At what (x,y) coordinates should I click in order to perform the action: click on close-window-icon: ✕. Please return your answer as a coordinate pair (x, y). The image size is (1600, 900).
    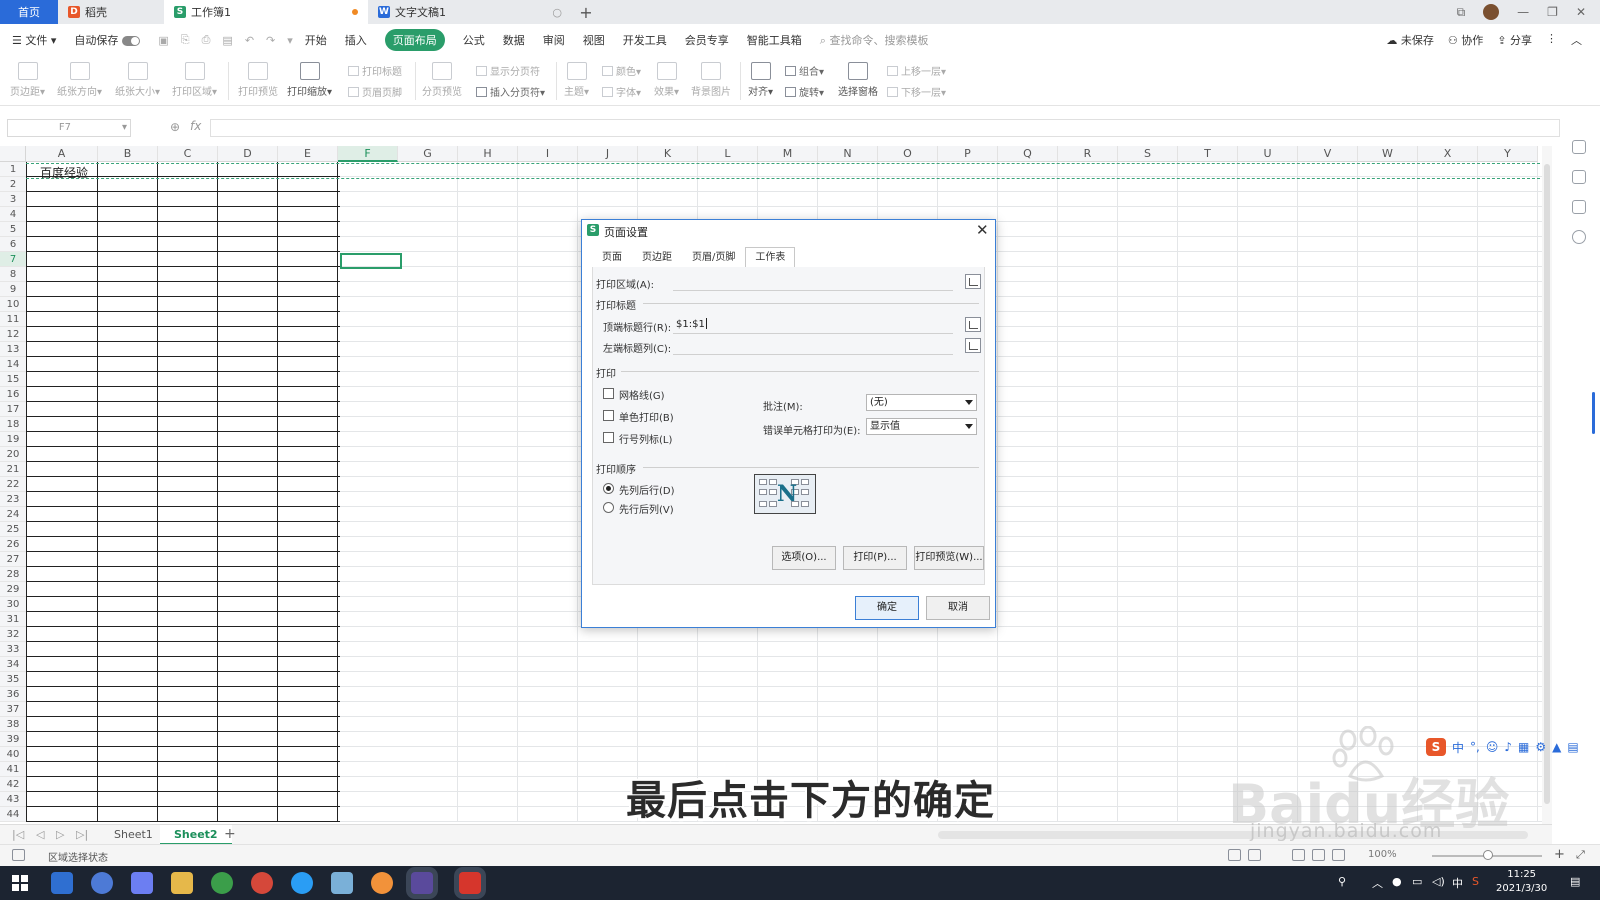
    Looking at the image, I should click on (1581, 12).